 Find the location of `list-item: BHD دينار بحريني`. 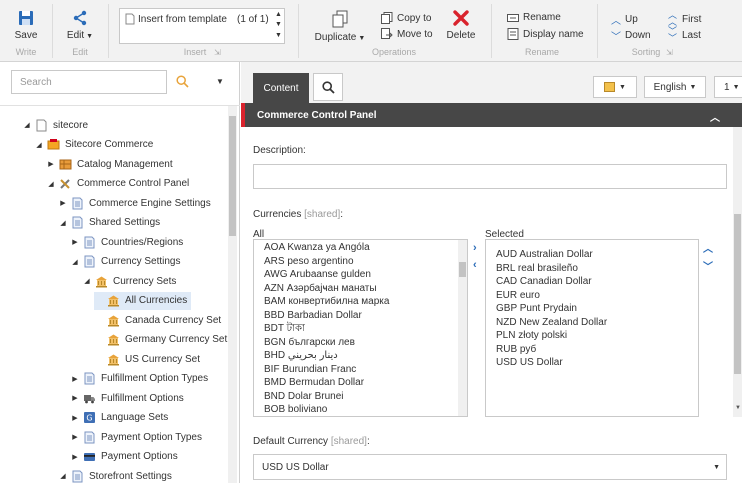

list-item: BHD دينار بحريني is located at coordinates (326, 356).